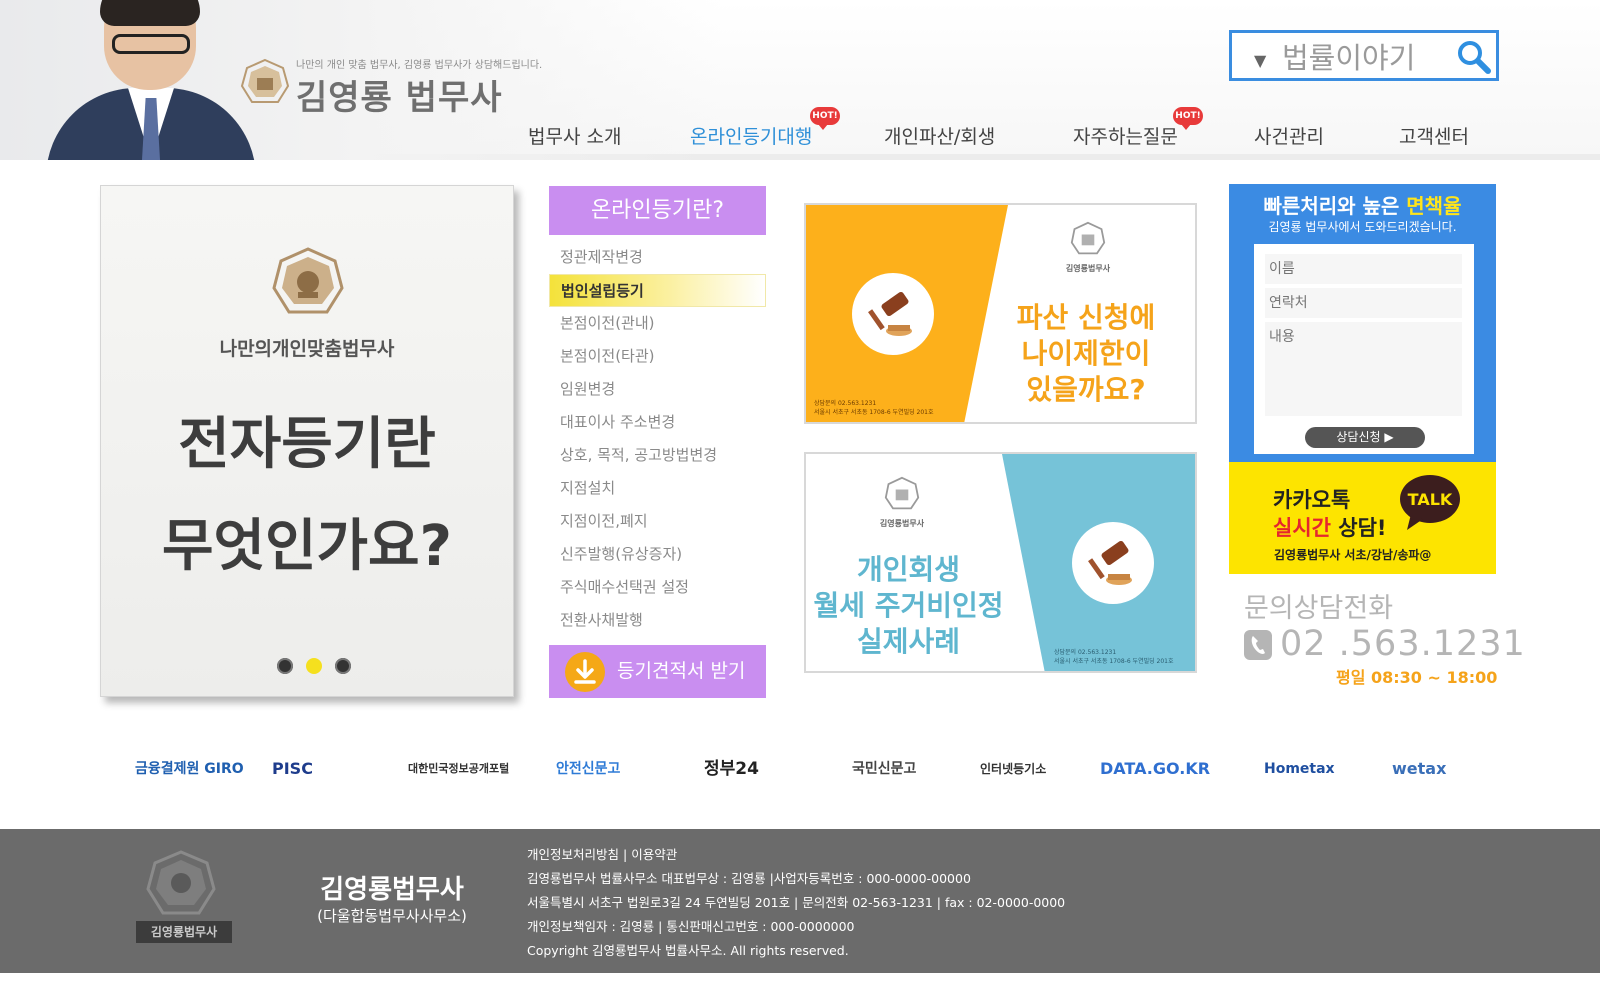  I want to click on registration-item: 지점이전,폐지, so click(657, 521).